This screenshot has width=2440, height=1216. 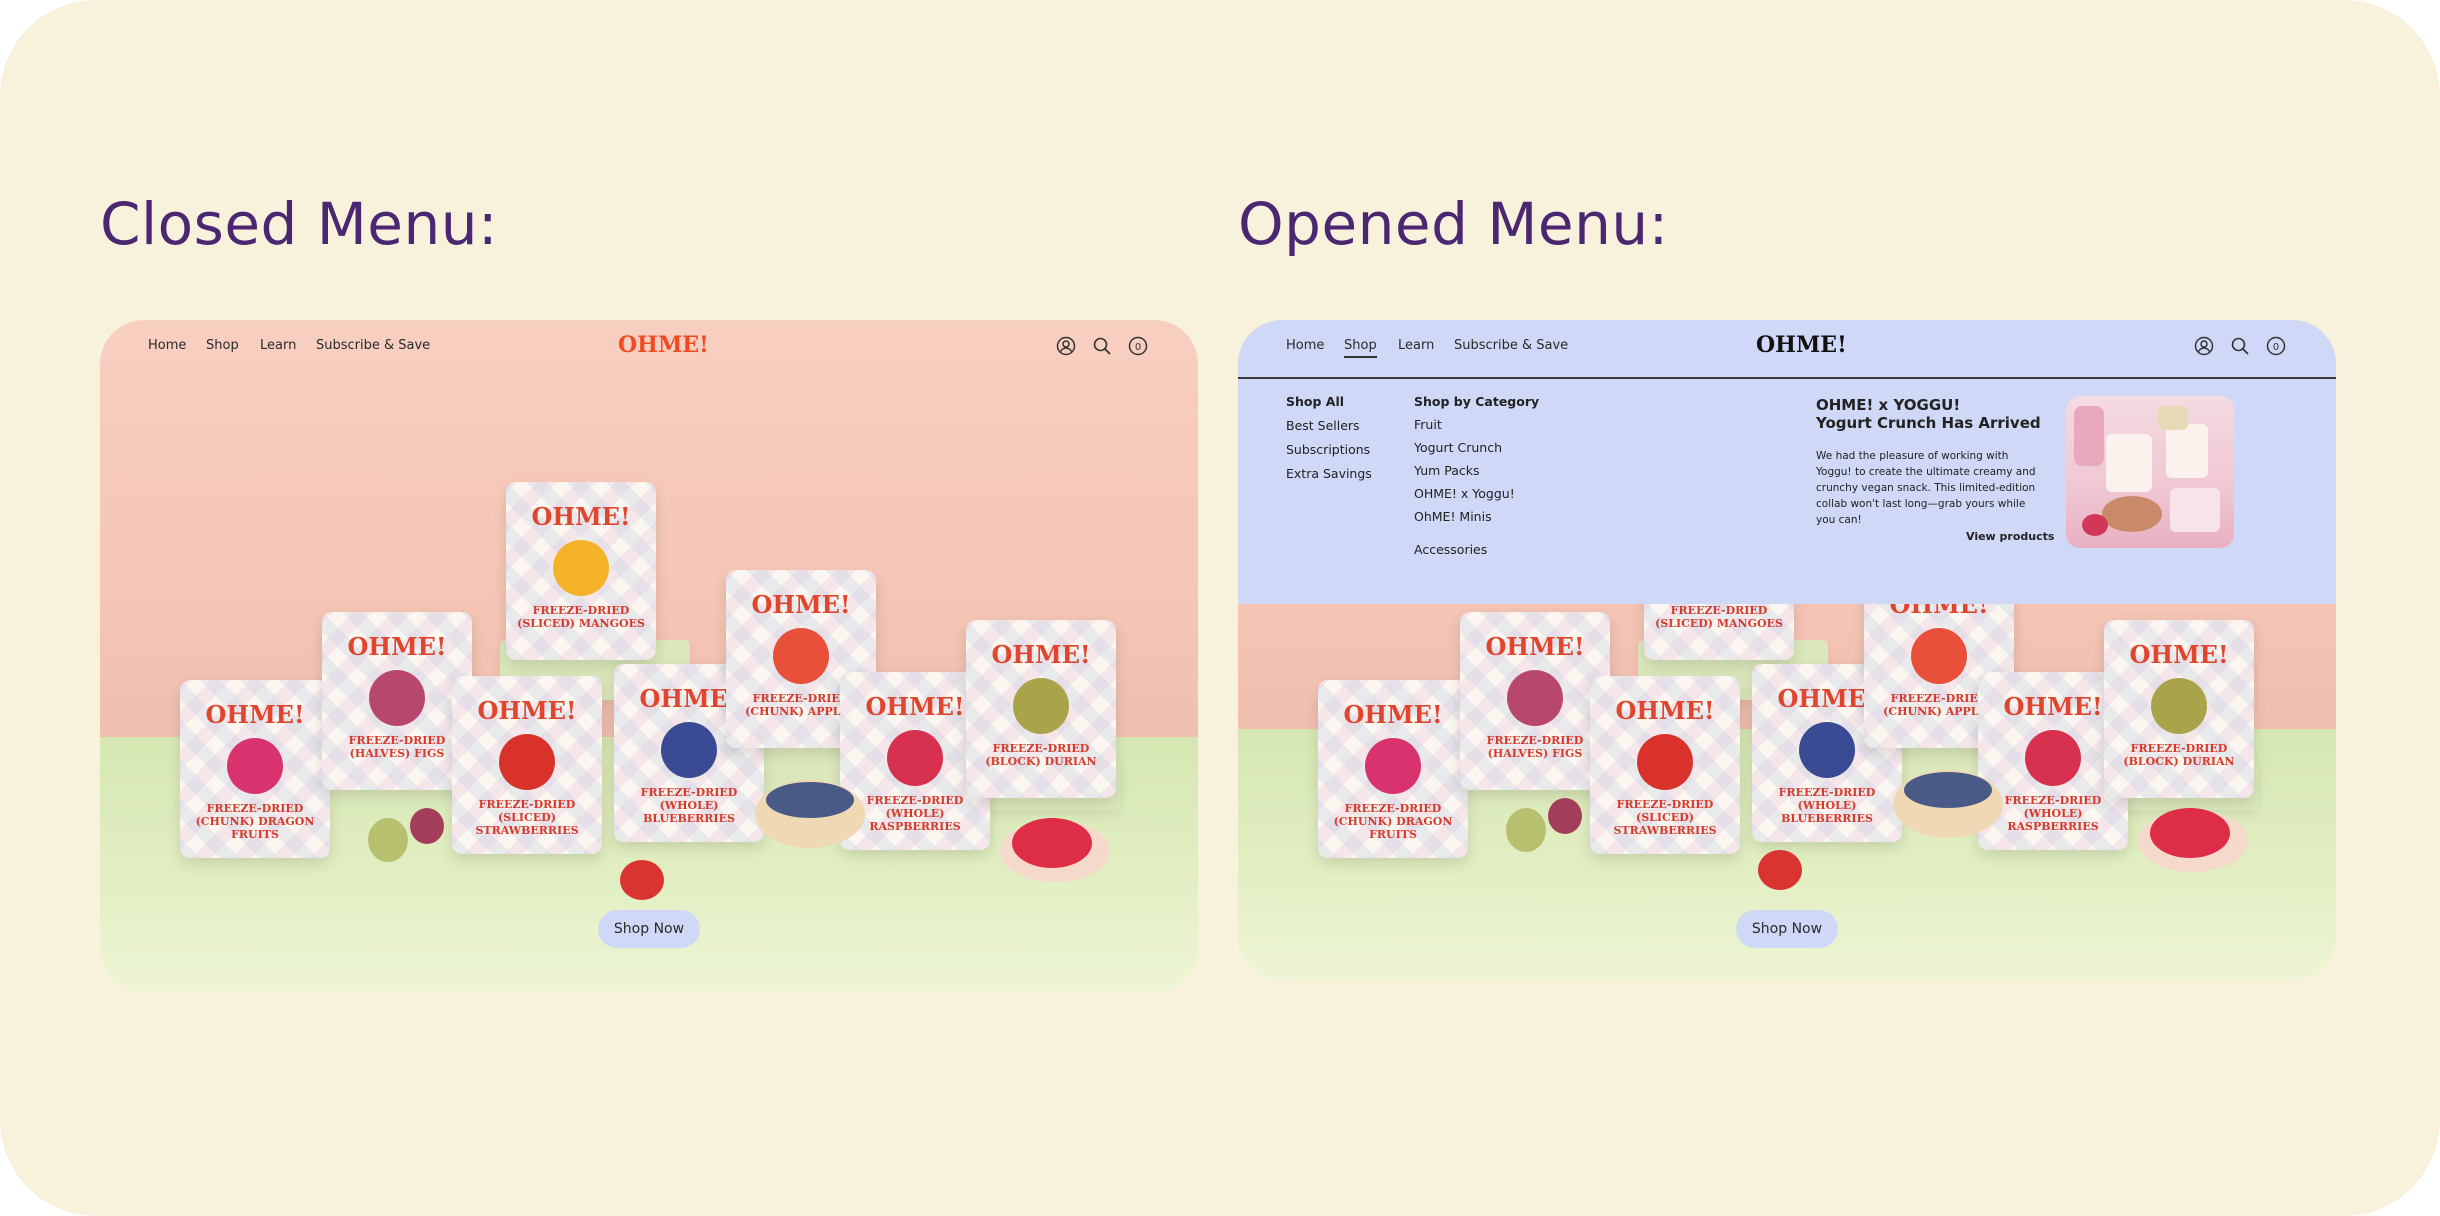 I want to click on promo-bottle, so click(x=2089, y=436).